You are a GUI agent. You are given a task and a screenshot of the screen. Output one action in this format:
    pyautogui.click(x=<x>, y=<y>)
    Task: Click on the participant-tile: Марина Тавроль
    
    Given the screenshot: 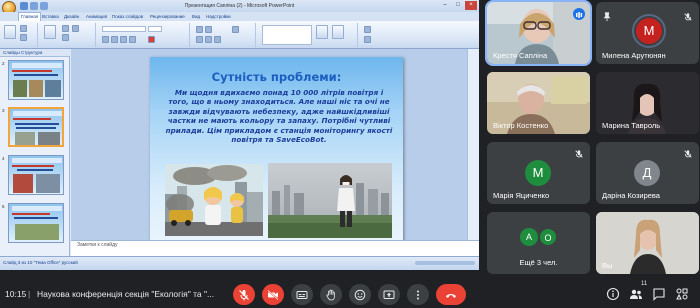 What is the action you would take?
    pyautogui.click(x=647, y=103)
    